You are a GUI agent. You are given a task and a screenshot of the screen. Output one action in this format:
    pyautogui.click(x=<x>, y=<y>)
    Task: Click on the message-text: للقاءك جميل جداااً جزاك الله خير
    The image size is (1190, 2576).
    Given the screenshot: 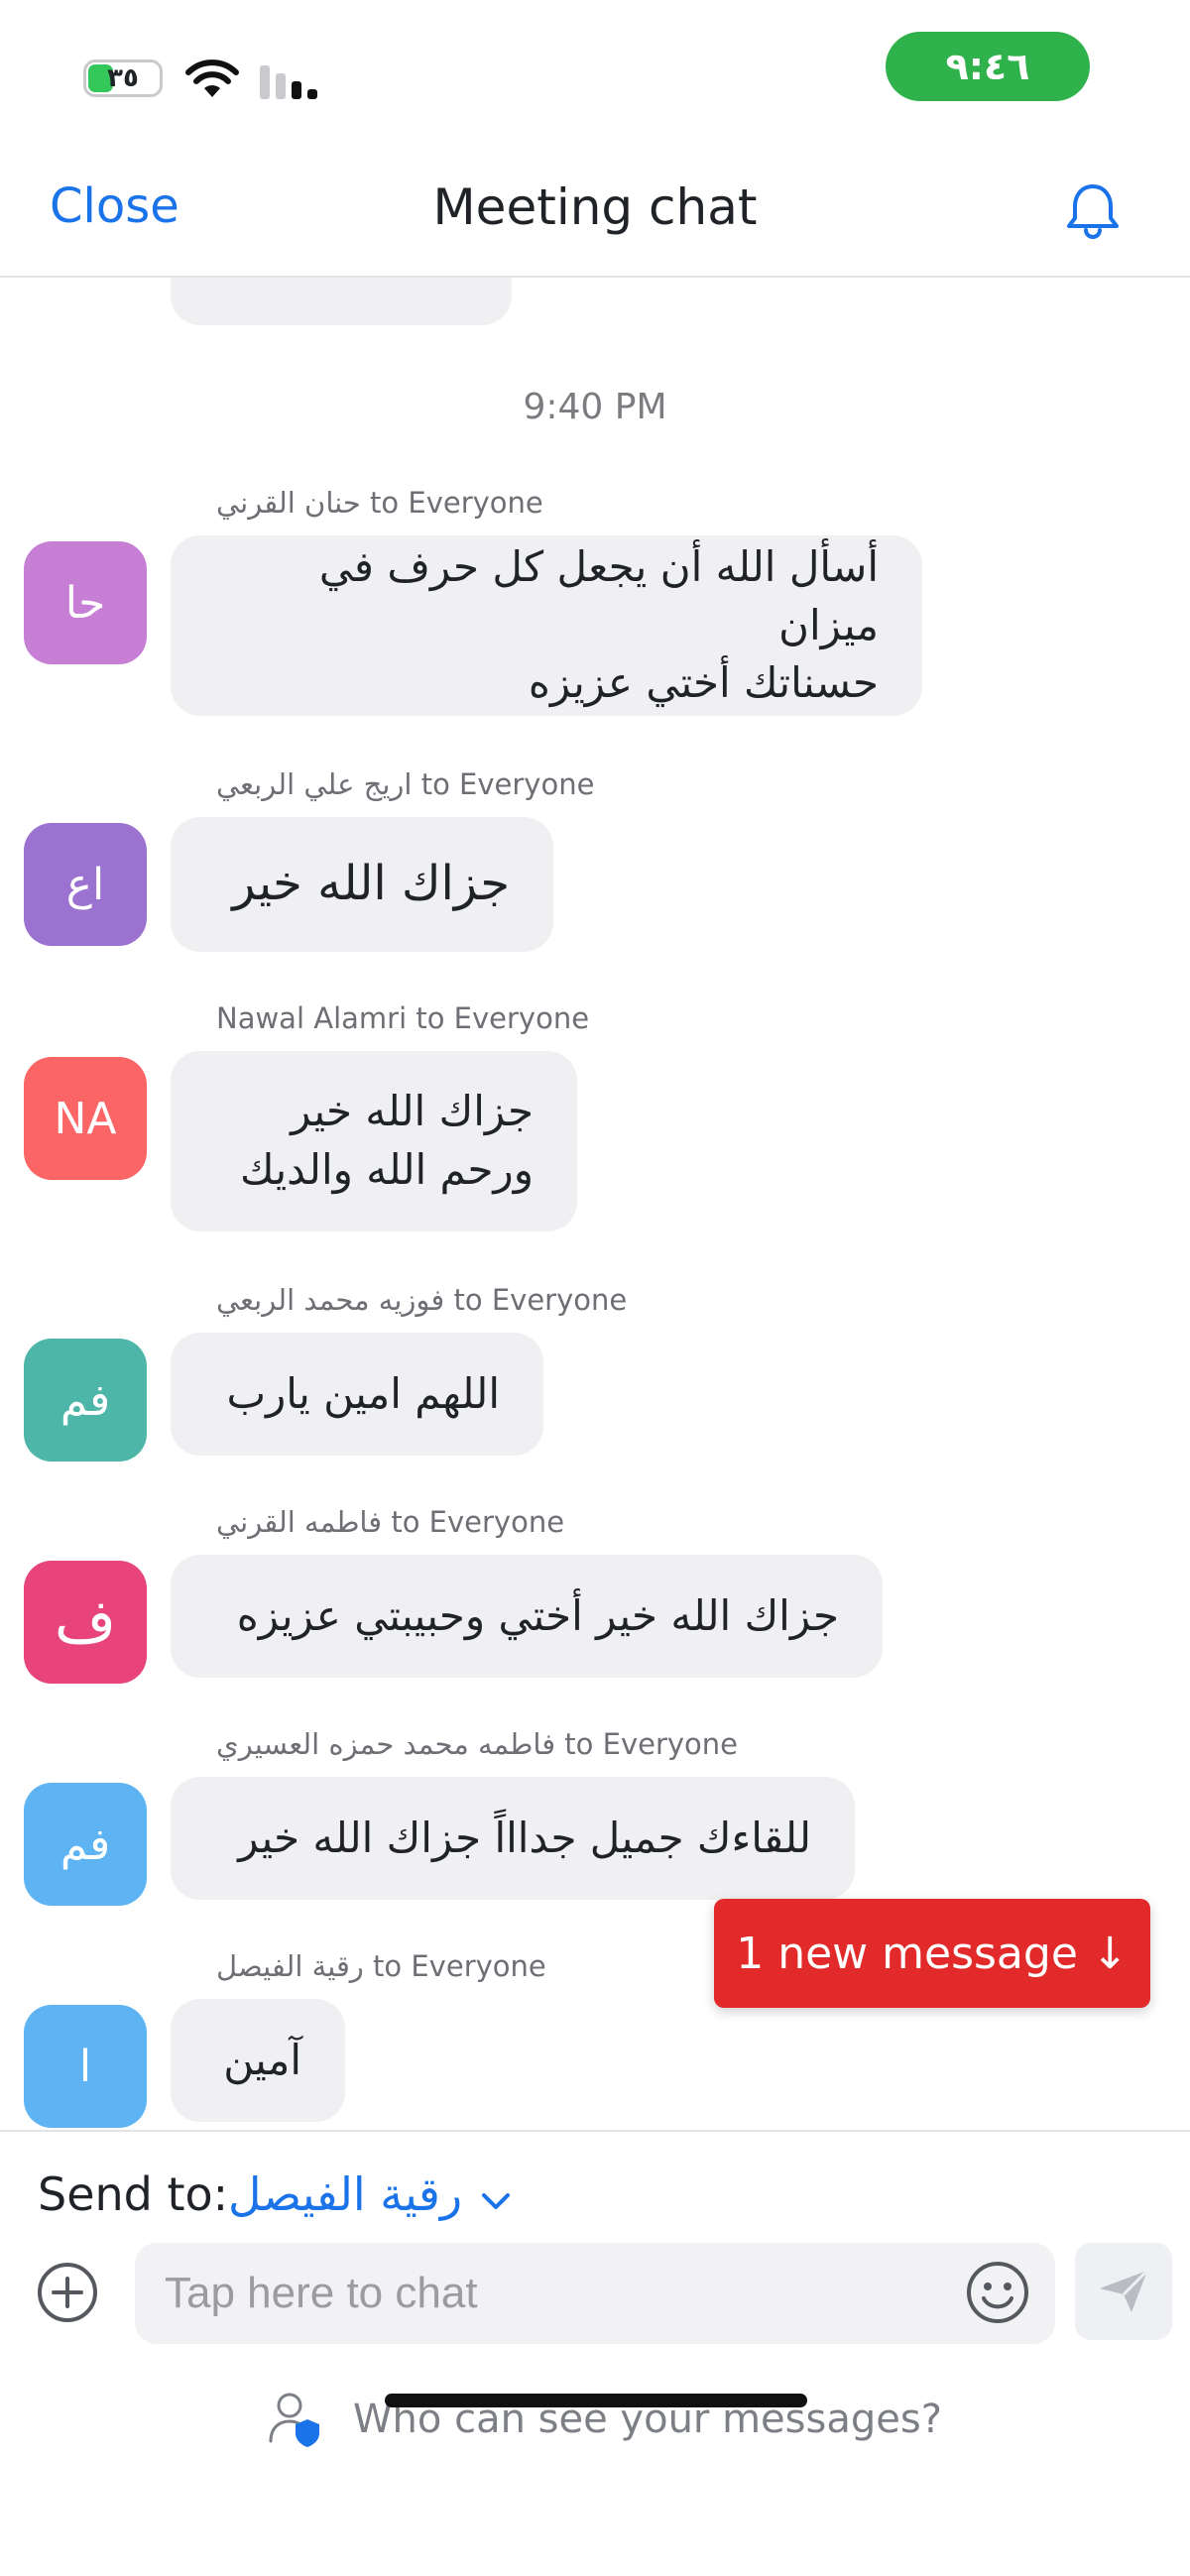 What is the action you would take?
    pyautogui.click(x=524, y=1837)
    